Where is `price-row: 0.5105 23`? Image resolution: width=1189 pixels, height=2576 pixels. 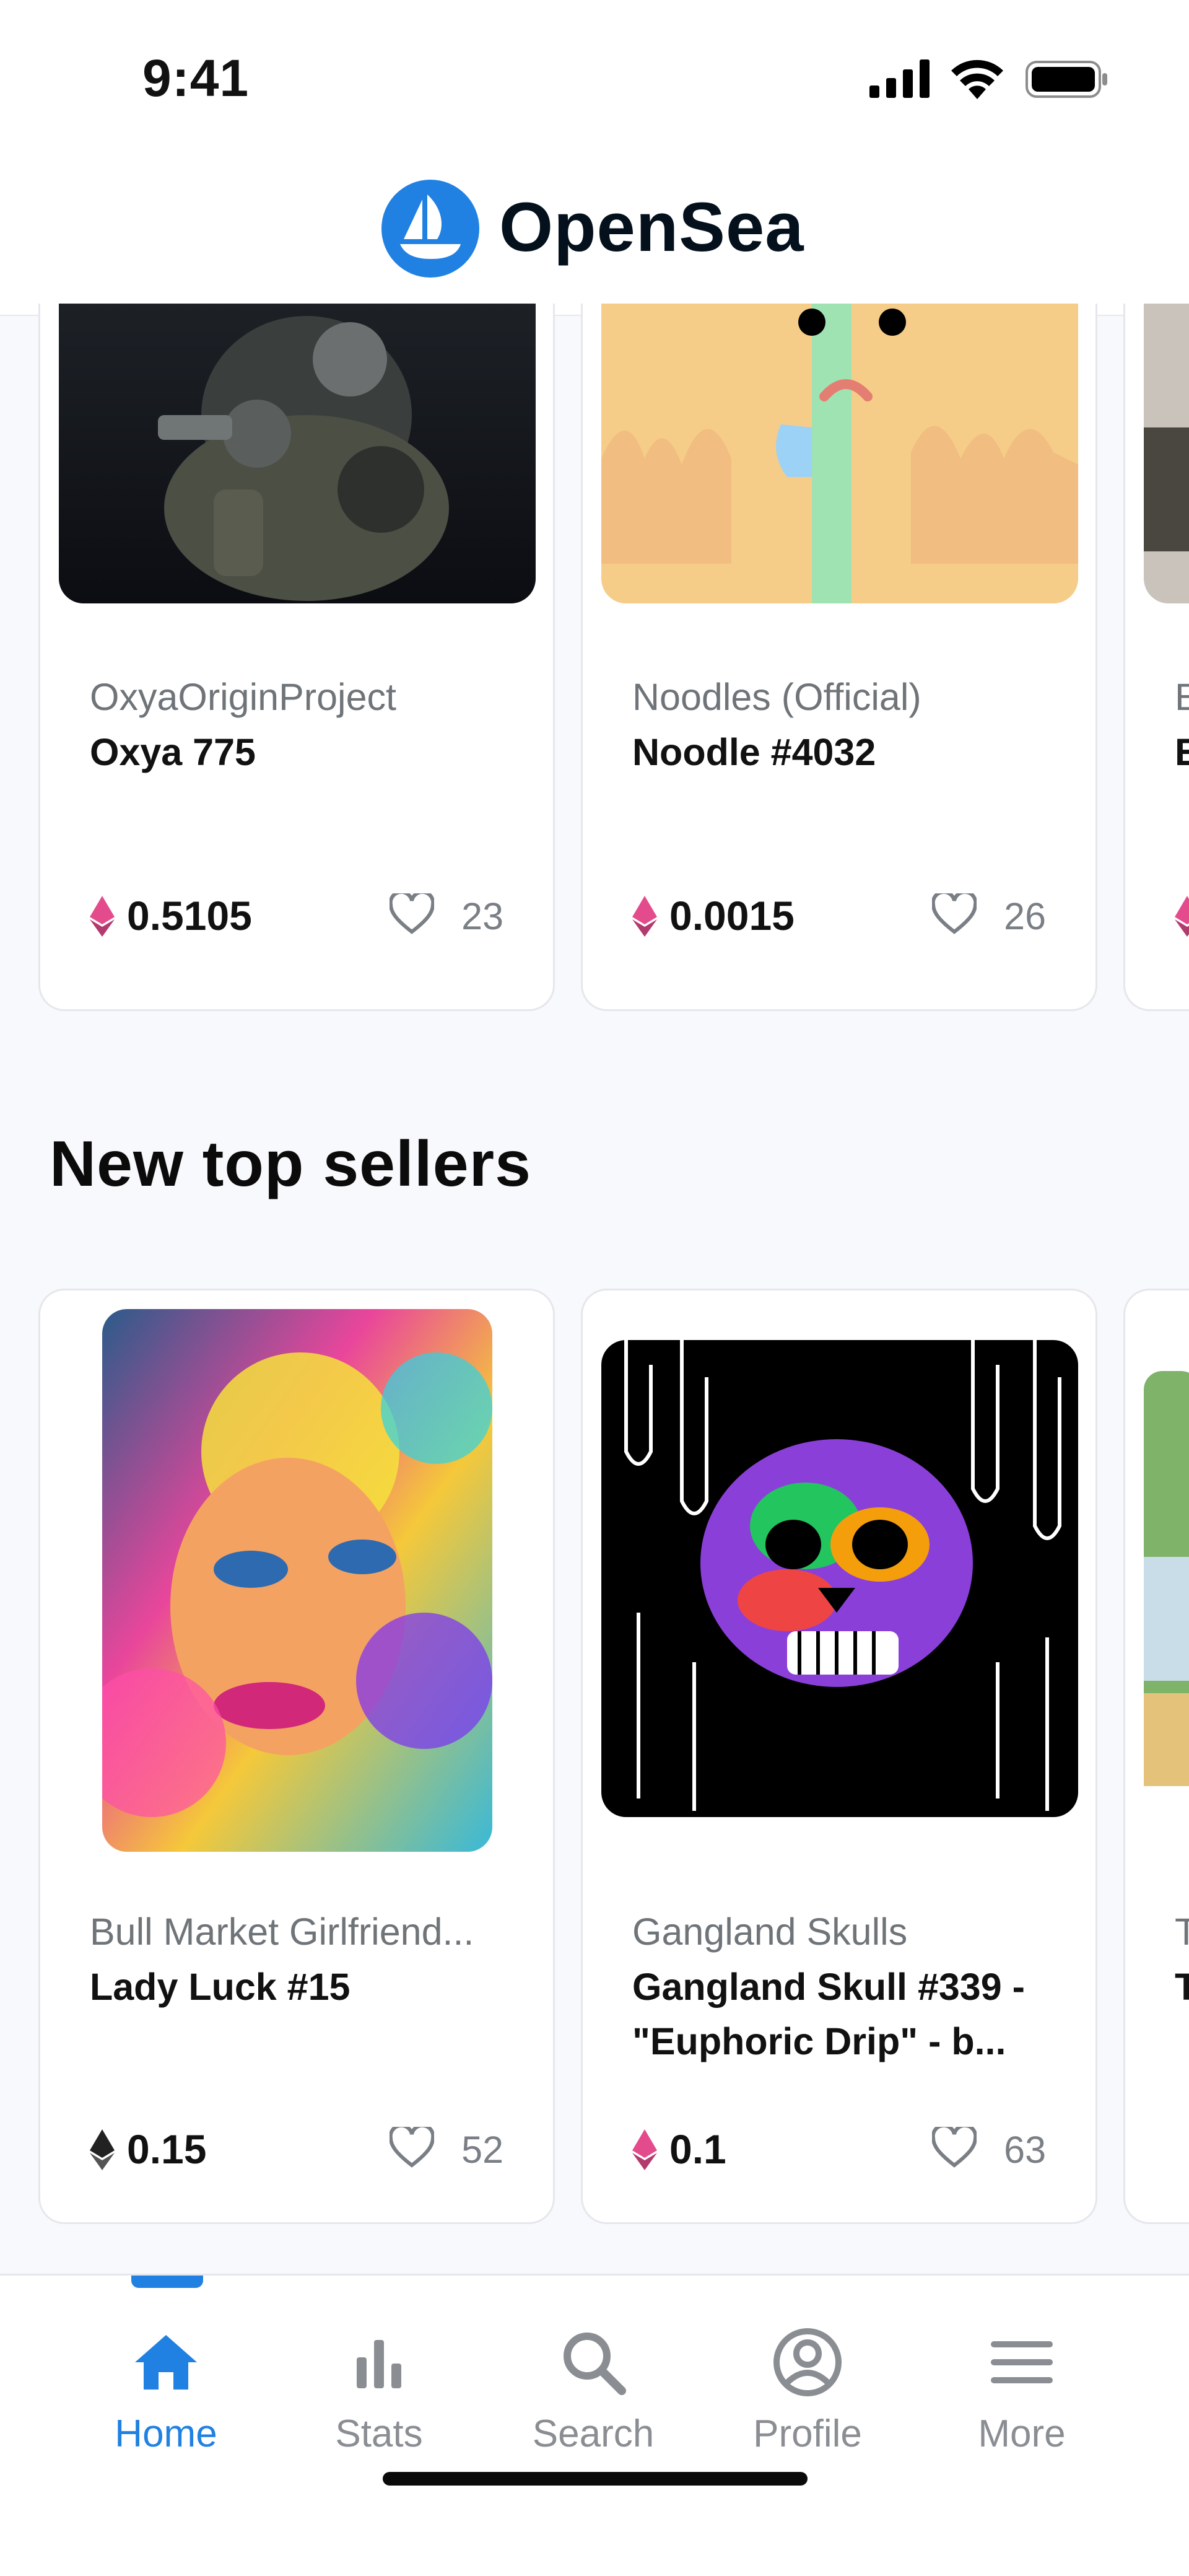
price-row: 0.5105 23 is located at coordinates (296, 917).